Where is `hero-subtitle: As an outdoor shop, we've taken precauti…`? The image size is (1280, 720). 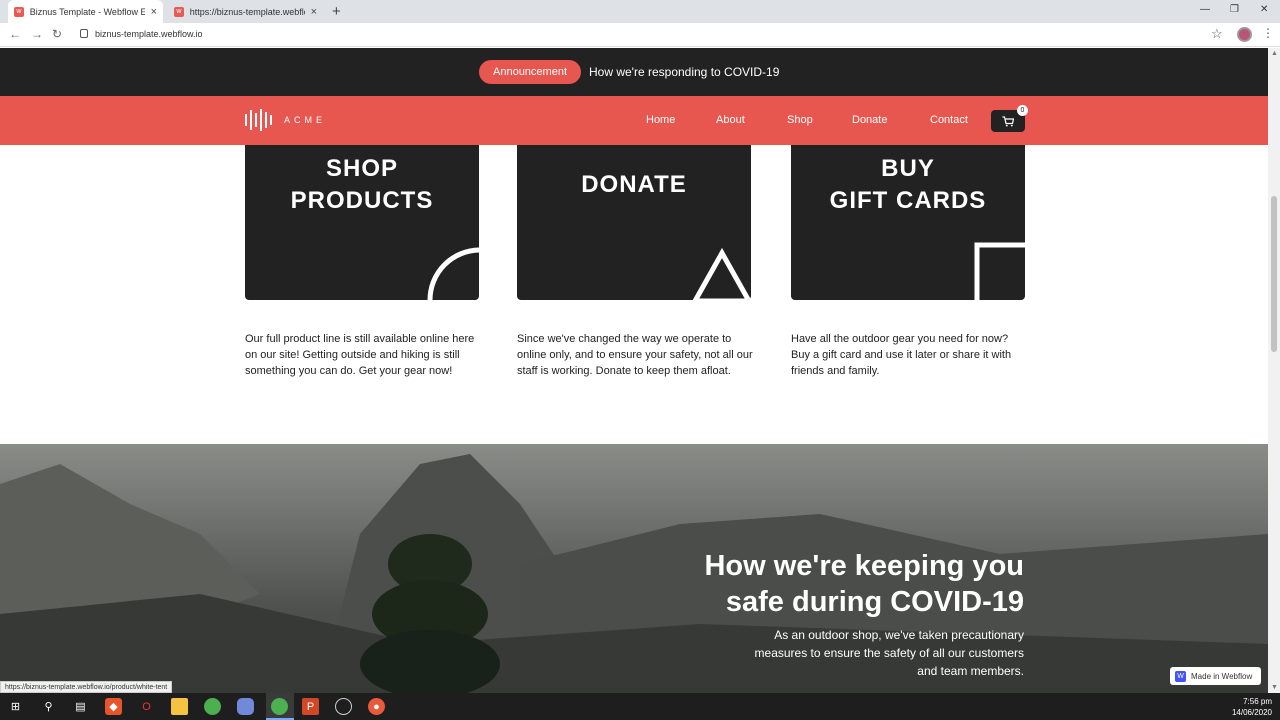 hero-subtitle: As an outdoor shop, we've taken precauti… is located at coordinates (889, 653).